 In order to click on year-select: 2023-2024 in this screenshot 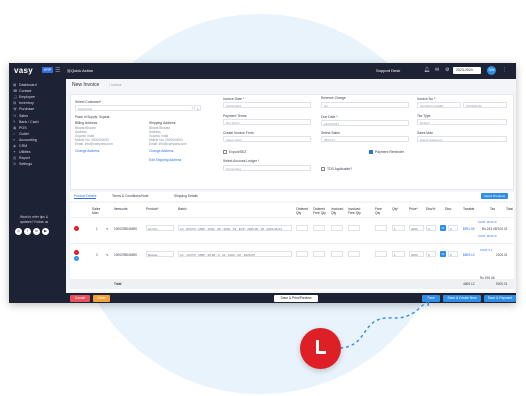, I will do `click(467, 70)`.